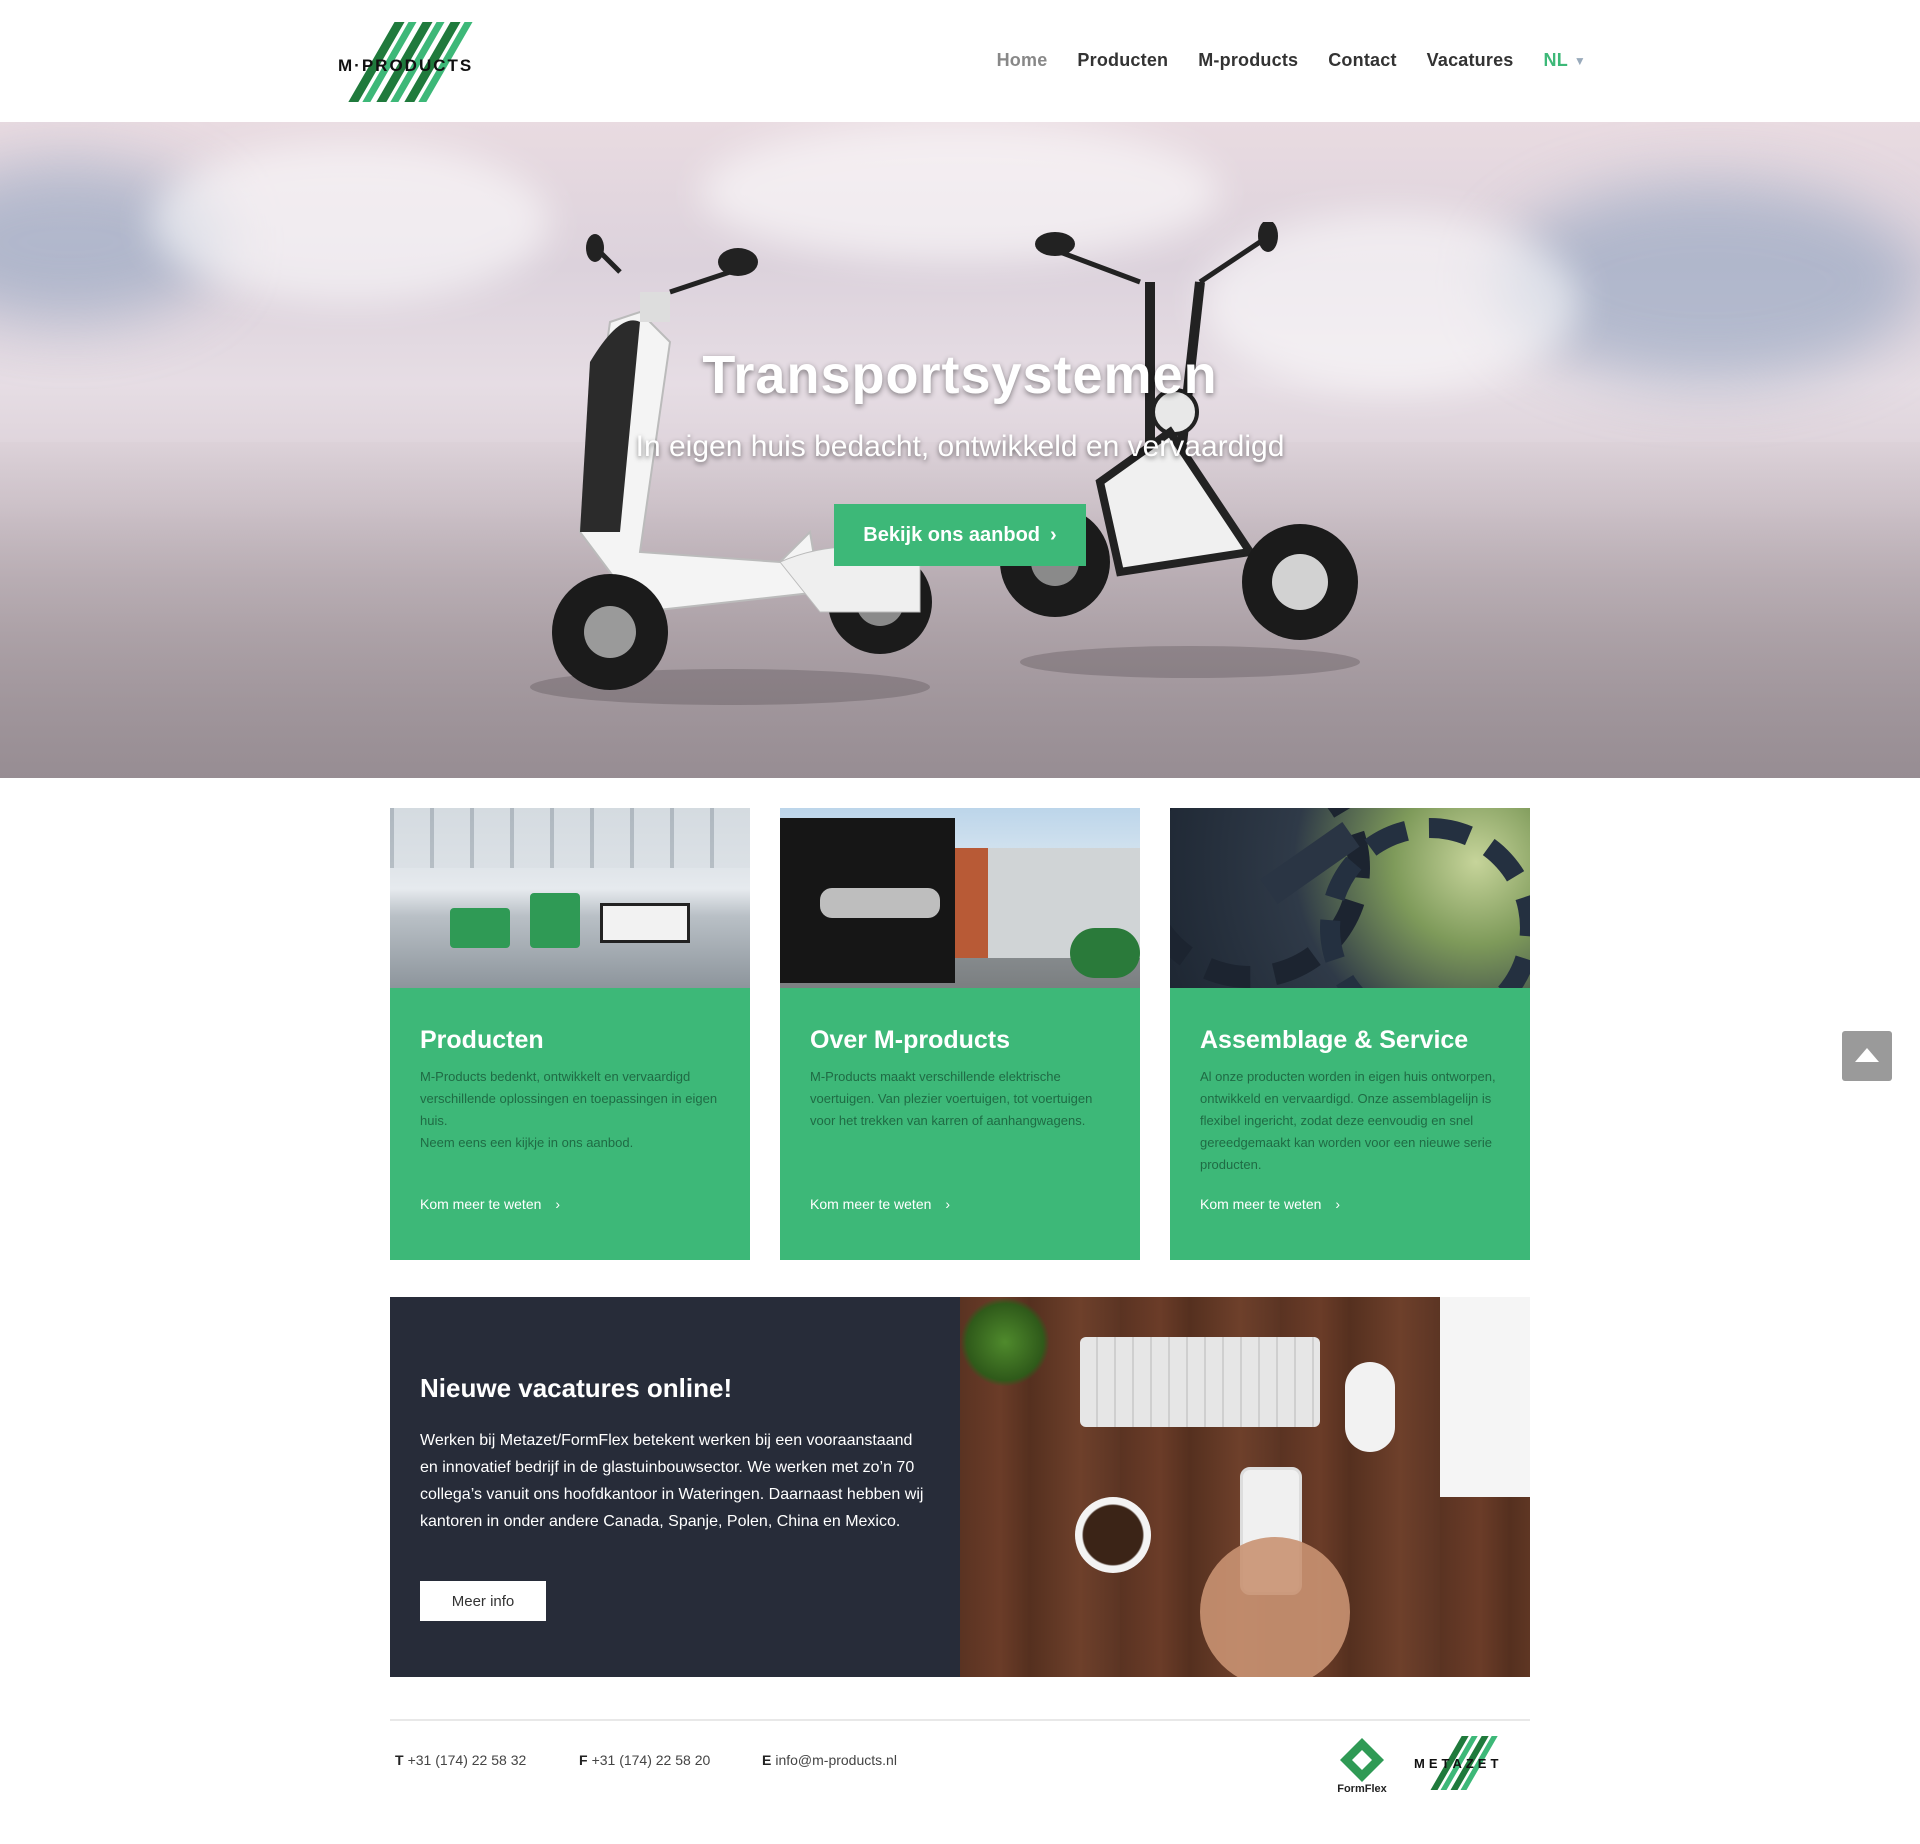 This screenshot has height=1844, width=1920. What do you see at coordinates (767, 1760) in the screenshot?
I see `email-label: E` at bounding box center [767, 1760].